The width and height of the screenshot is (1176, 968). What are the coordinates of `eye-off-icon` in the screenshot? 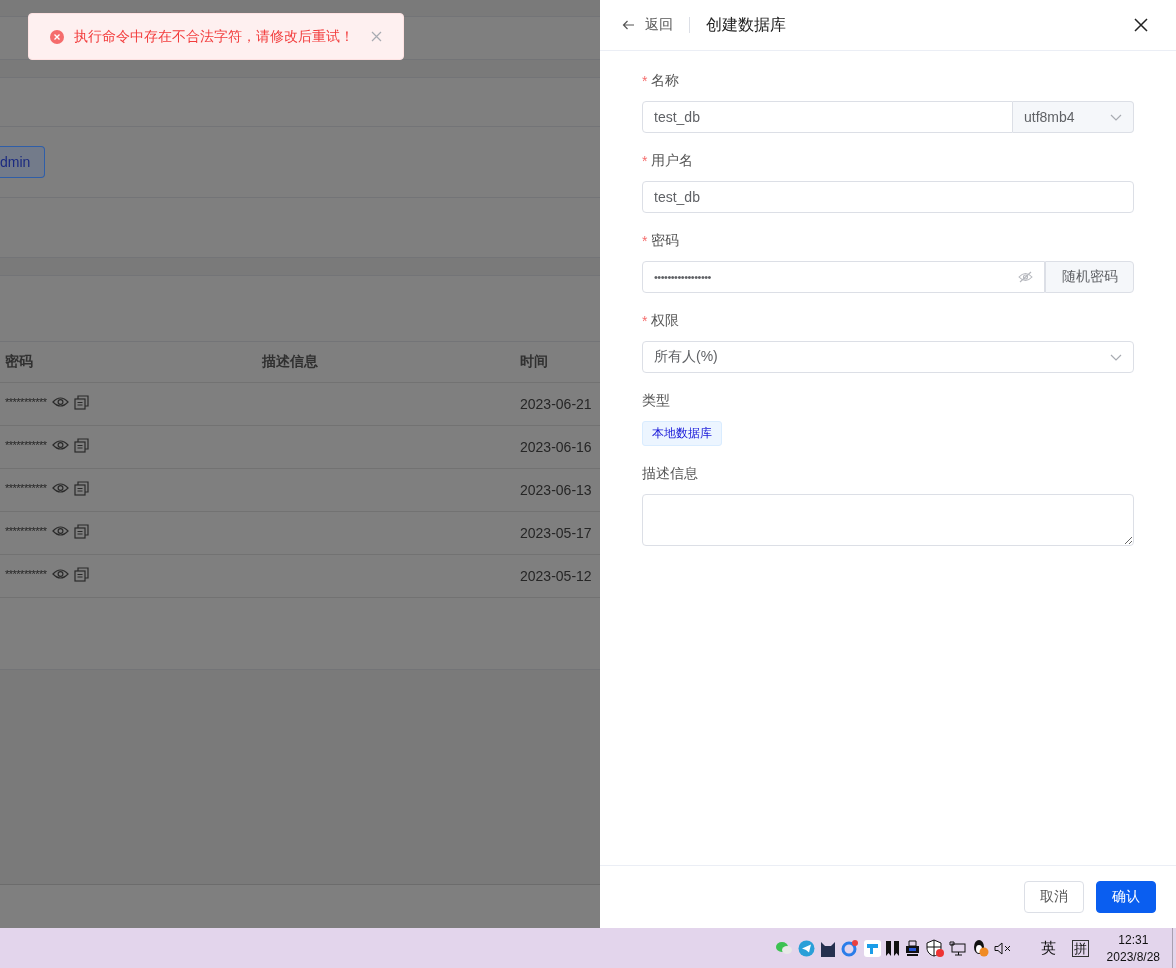 It's located at (1025, 277).